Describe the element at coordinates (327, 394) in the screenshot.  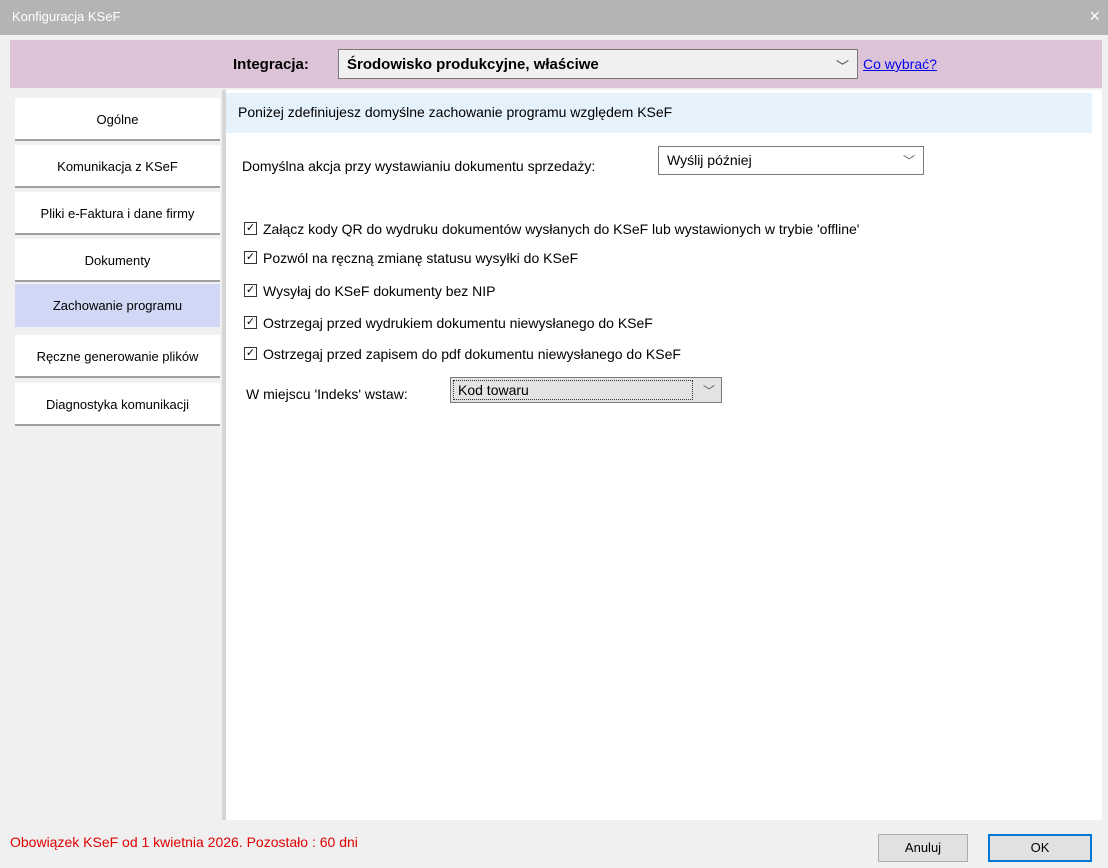
I see `index-label: W miejscu 'Indeks' wstaw:` at that location.